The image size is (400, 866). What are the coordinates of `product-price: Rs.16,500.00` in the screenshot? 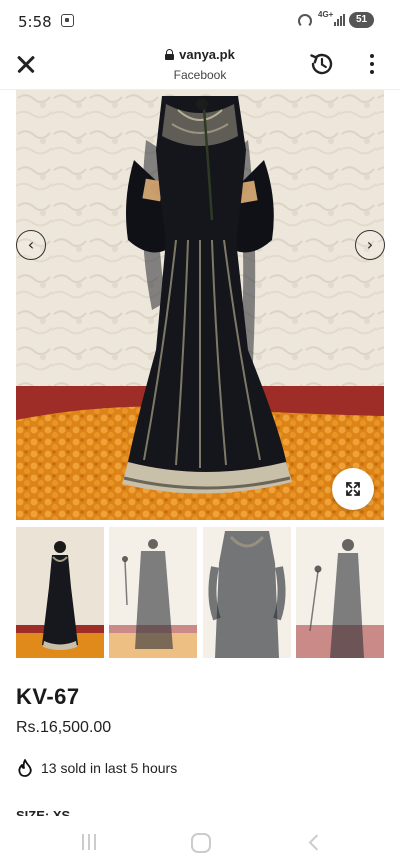 It's located at (64, 727).